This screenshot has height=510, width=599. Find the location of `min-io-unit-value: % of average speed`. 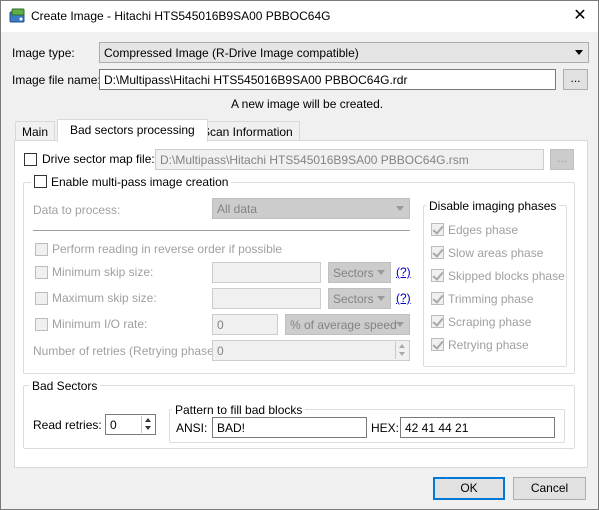

min-io-unit-value: % of average speed is located at coordinates (343, 325).